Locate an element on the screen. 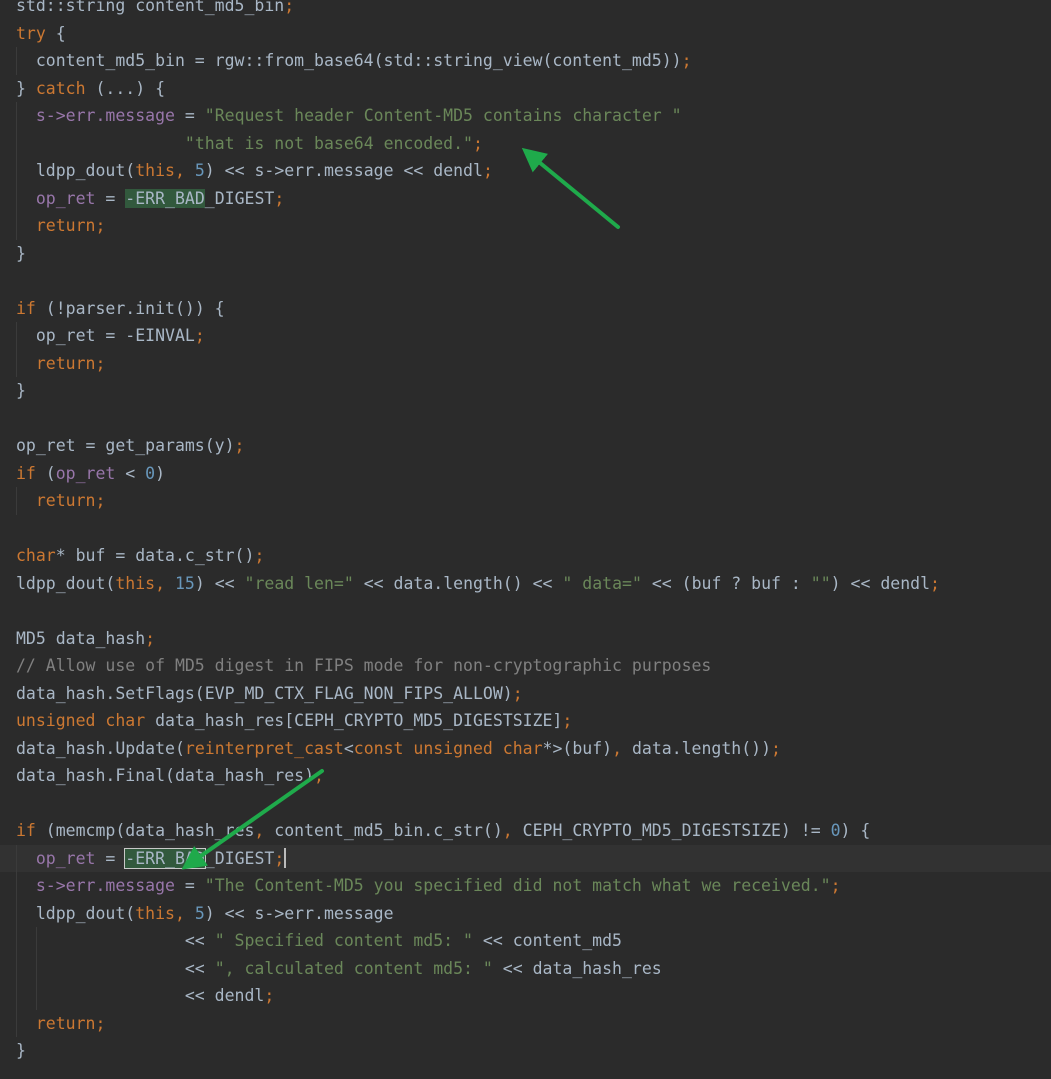 This screenshot has width=1051, height=1079. code-line: op_ret = get_params(y); is located at coordinates (525, 446).